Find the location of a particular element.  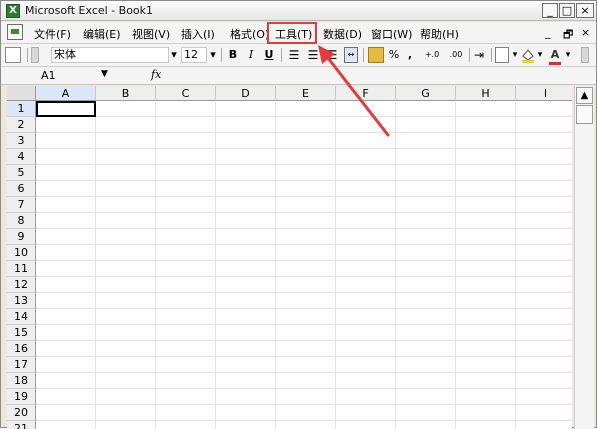

annotation-arrow is located at coordinates (354, 91).